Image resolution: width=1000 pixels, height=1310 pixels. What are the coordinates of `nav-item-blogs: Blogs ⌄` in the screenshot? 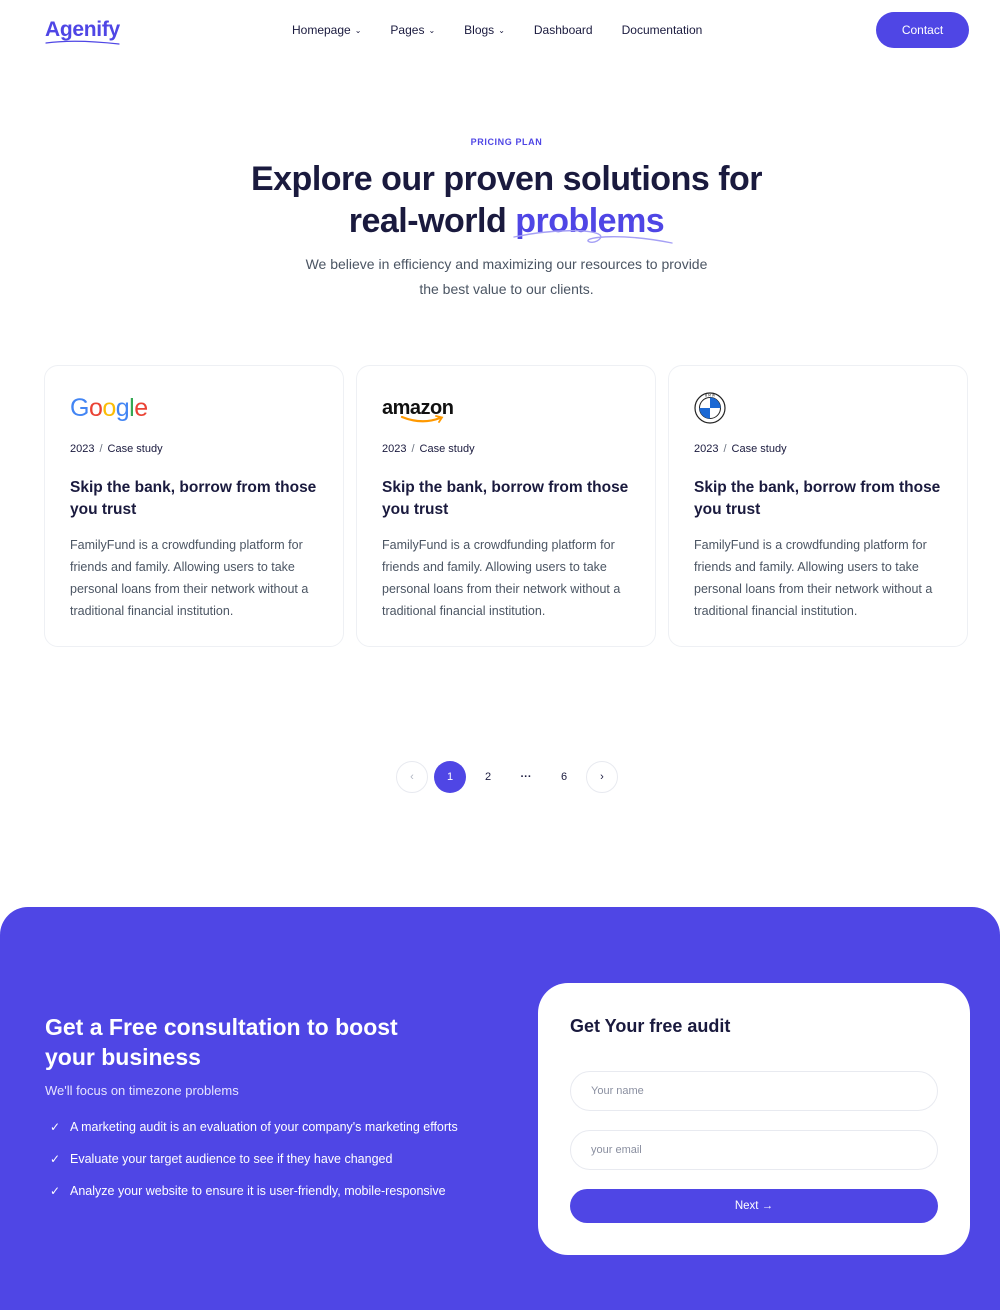 It's located at (484, 30).